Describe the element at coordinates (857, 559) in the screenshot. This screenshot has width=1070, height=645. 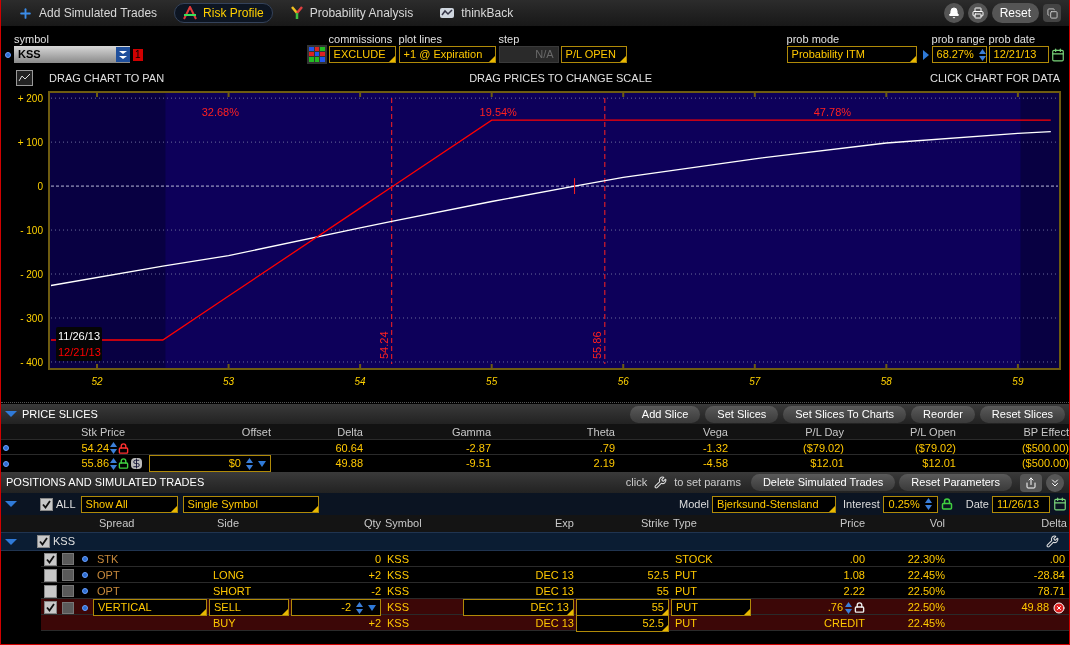
I see `table-cell-text: .00` at that location.